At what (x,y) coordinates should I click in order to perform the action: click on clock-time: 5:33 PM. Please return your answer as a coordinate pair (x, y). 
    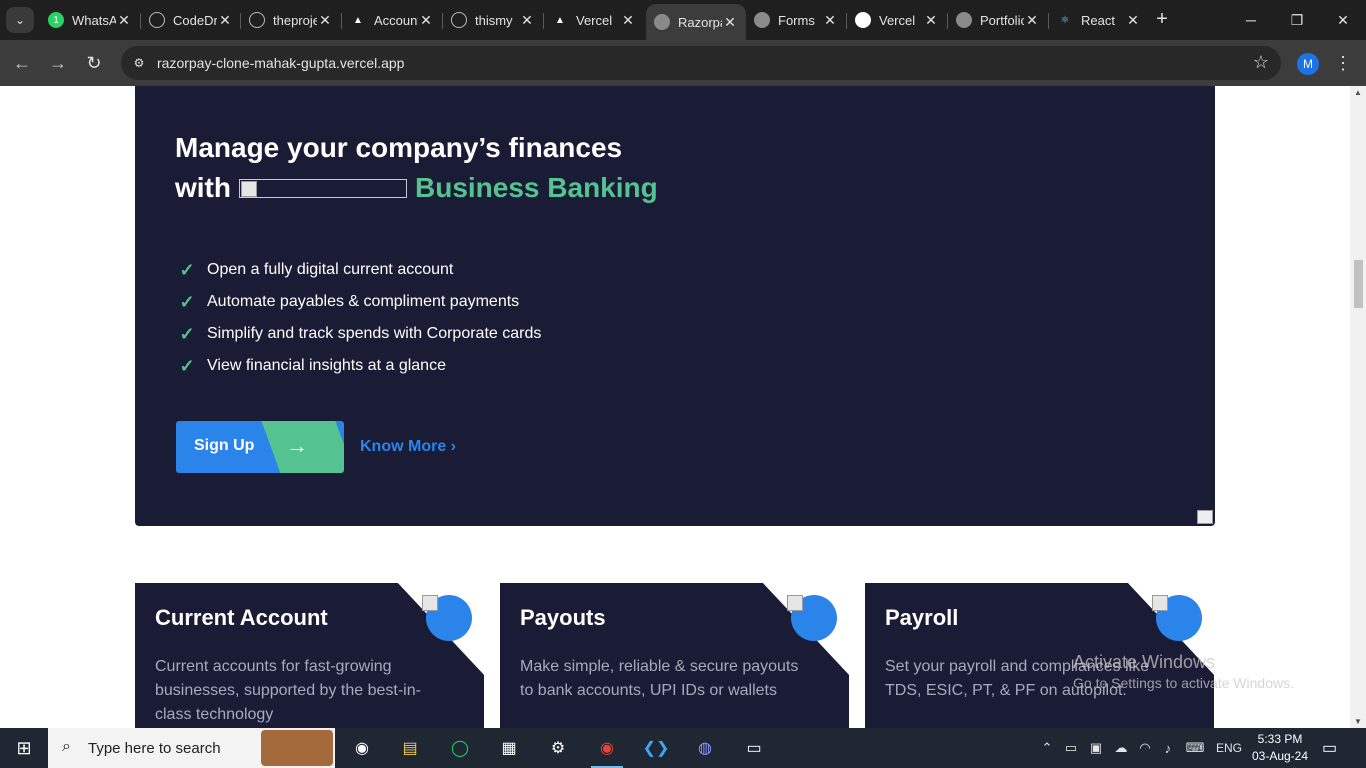
    Looking at the image, I should click on (1280, 739).